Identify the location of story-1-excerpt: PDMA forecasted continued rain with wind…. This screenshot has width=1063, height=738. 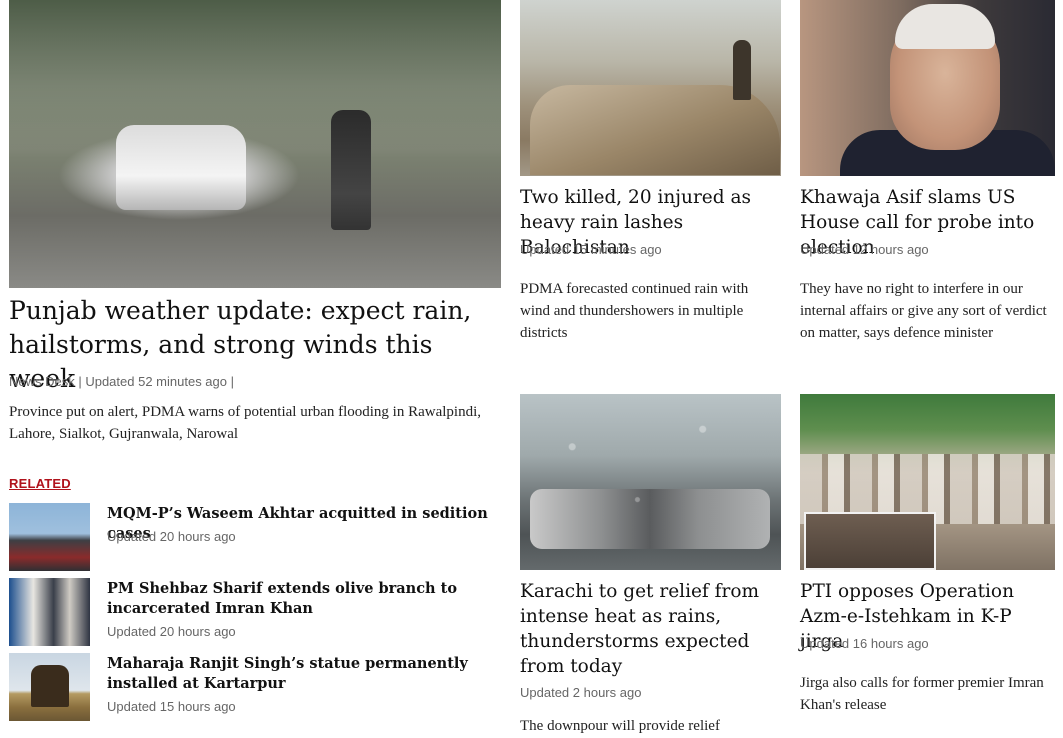
(634, 311).